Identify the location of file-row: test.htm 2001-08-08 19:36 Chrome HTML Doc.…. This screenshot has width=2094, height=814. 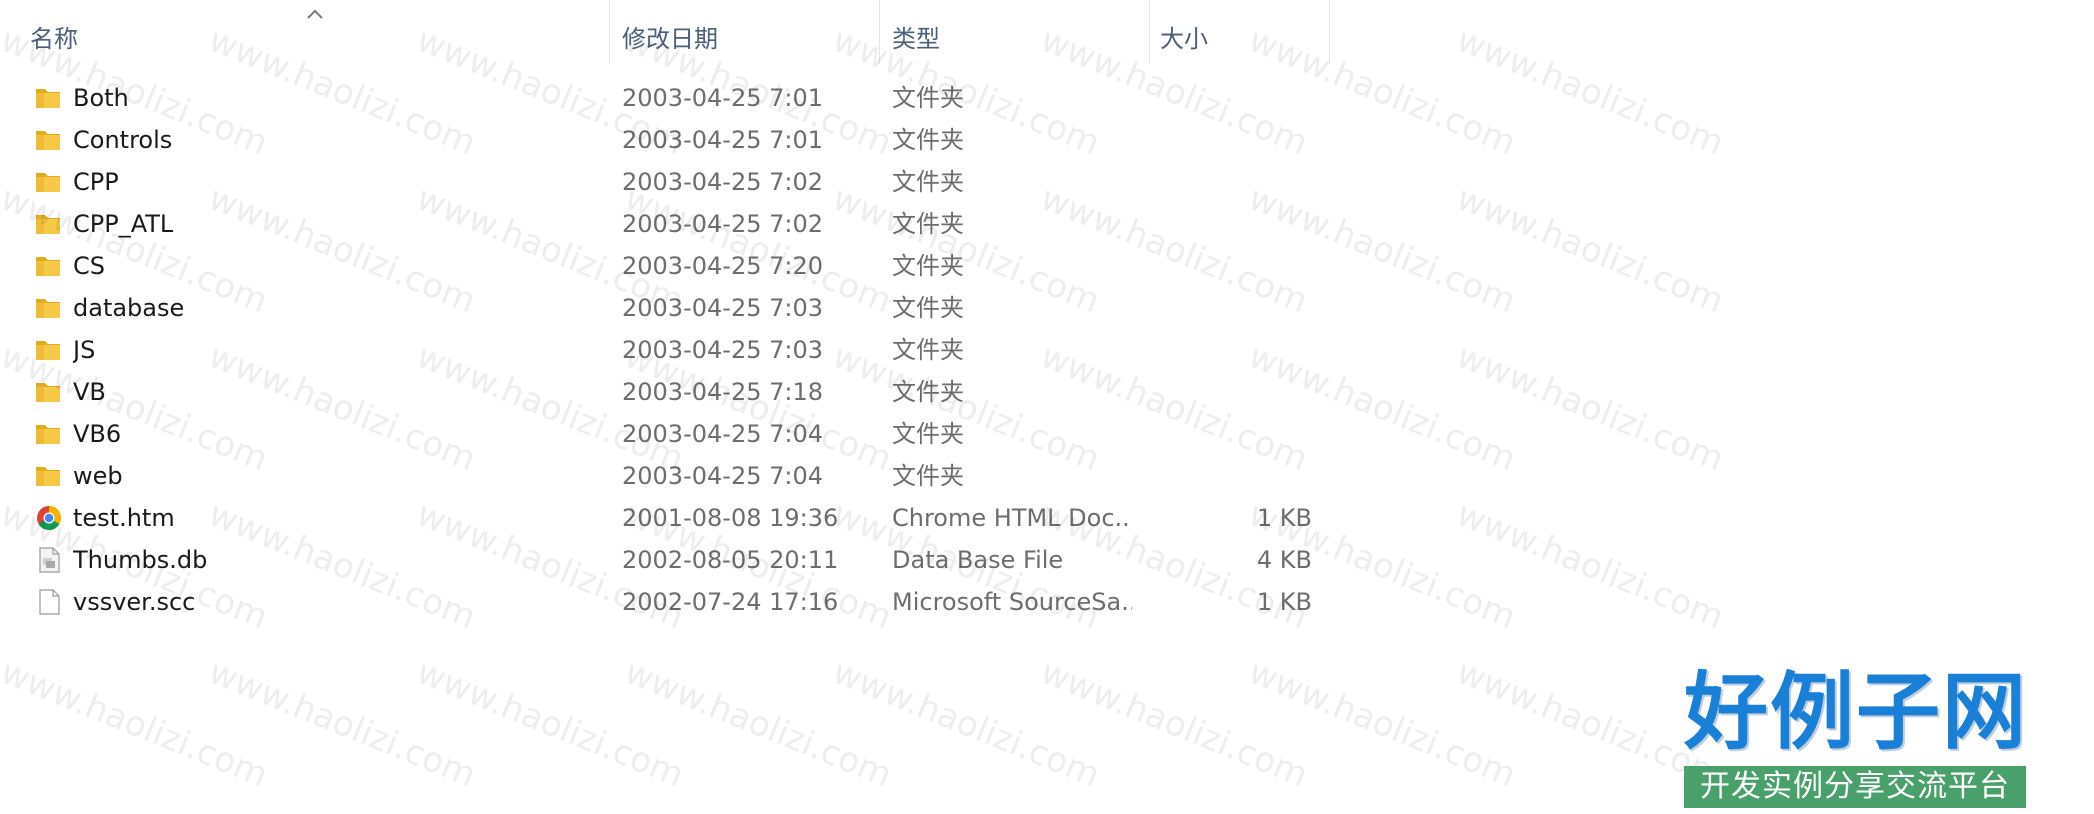
(665, 518).